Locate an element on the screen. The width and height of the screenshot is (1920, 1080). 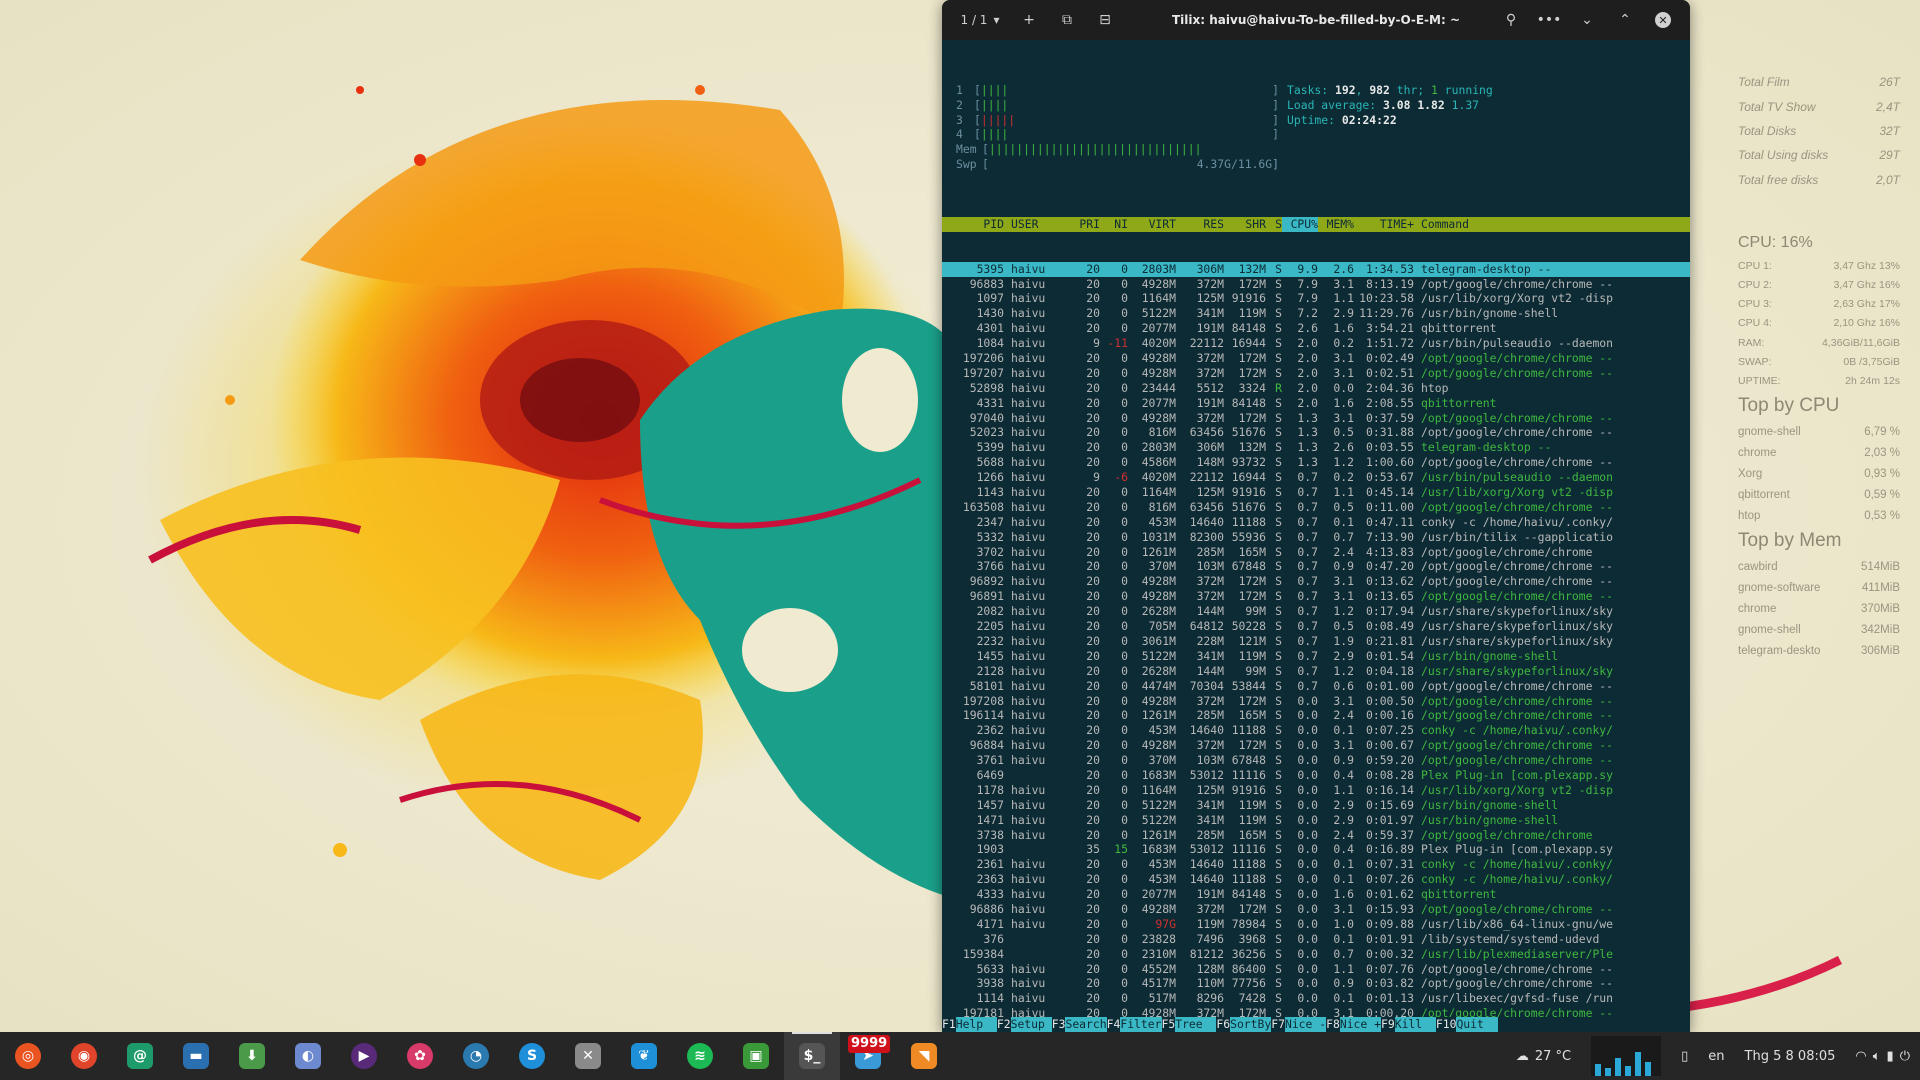
taskbar-app-mail: @ is located at coordinates (140, 1056).